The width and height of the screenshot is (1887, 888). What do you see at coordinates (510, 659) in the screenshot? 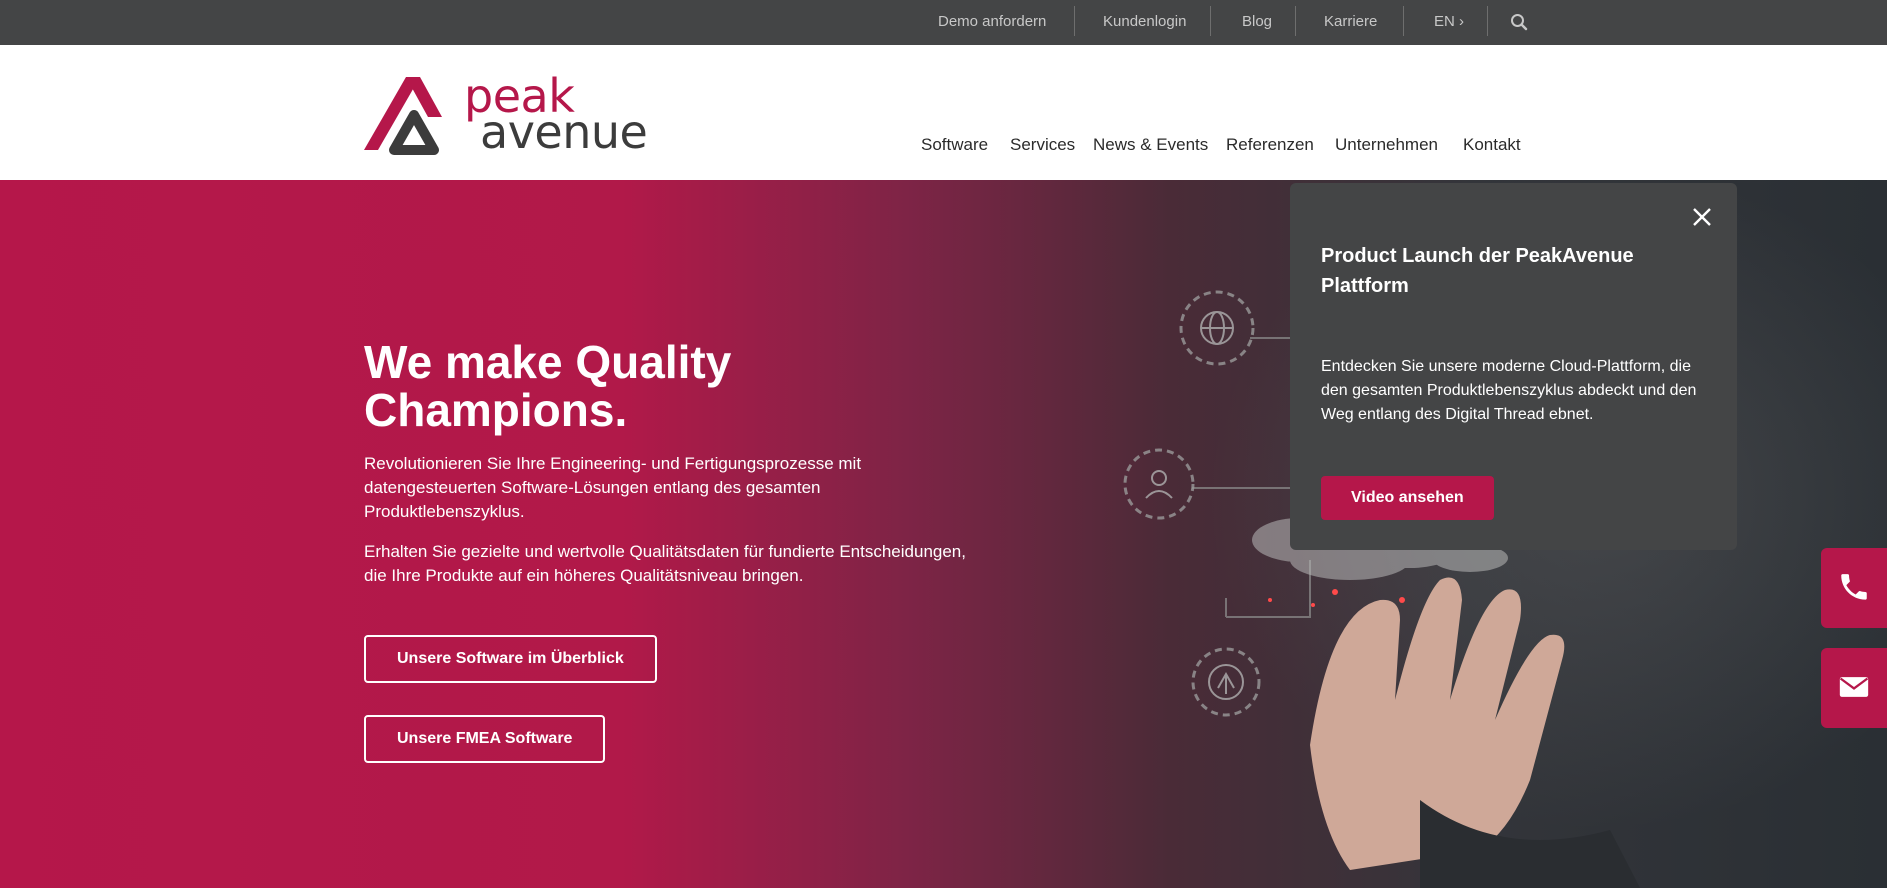
I see `software-overview-button: Unsere Software im Überblick` at bounding box center [510, 659].